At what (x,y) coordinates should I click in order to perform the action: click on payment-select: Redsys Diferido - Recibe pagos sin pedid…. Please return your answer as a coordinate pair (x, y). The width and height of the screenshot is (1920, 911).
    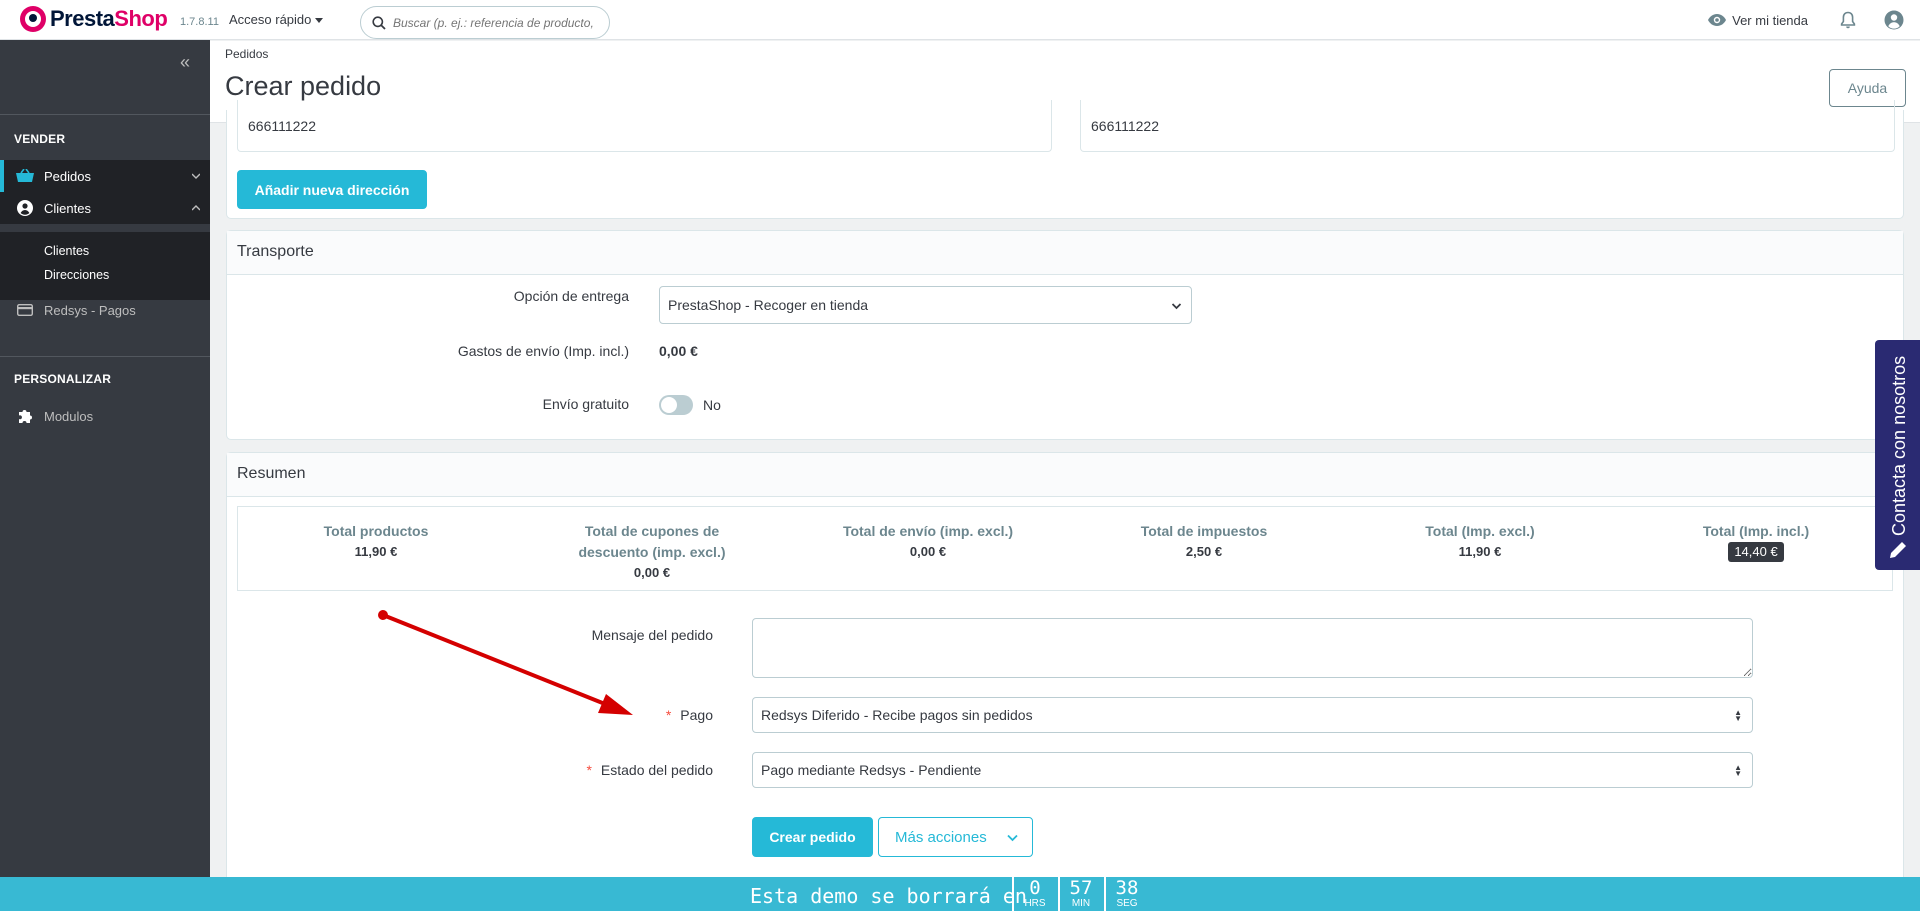
    Looking at the image, I should click on (1252, 715).